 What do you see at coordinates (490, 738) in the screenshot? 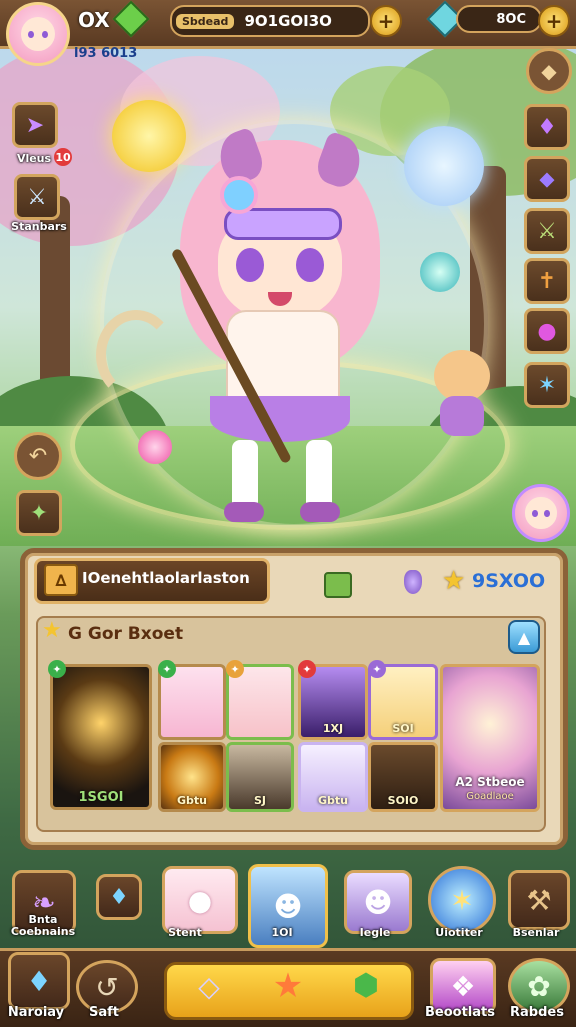
I see `spotlight-card: A2 Stbeoe Goadlaoe` at bounding box center [490, 738].